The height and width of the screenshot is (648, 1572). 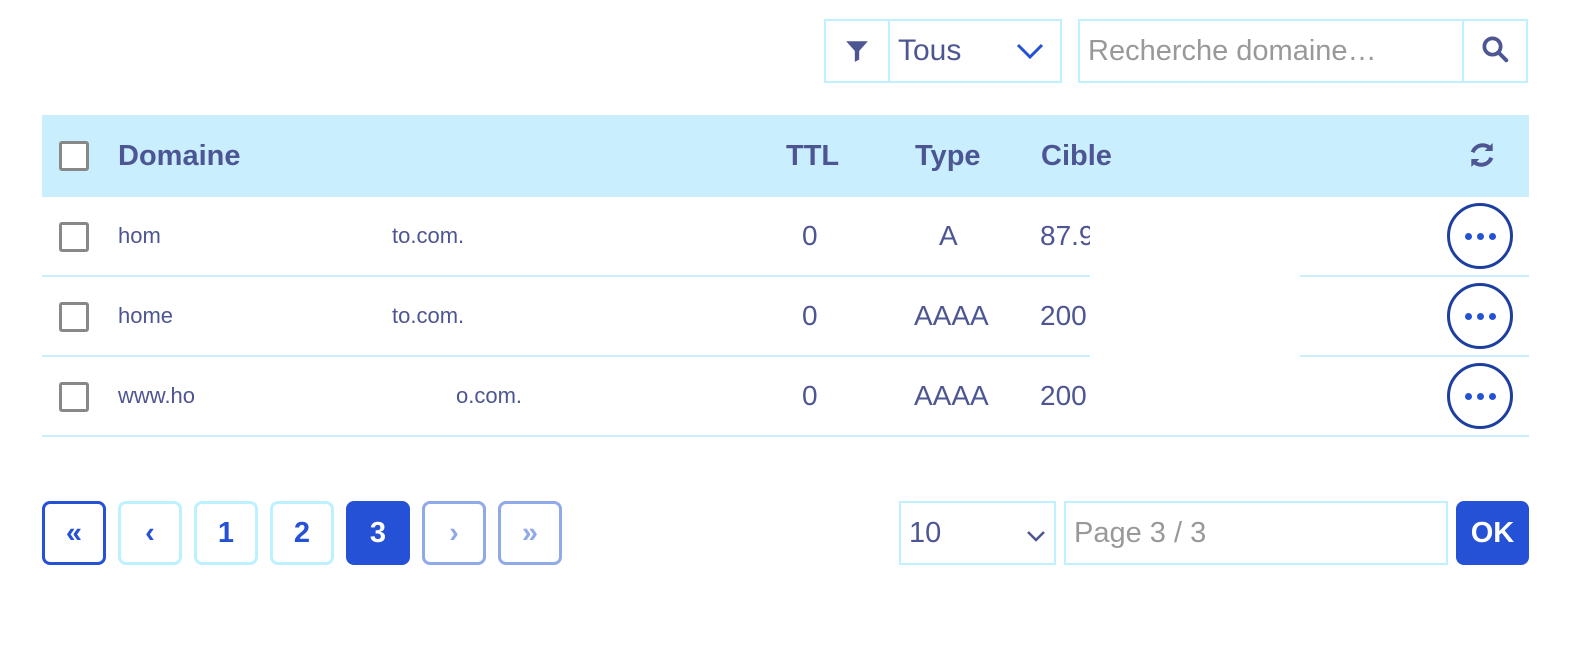 I want to click on search-icon, so click(x=1495, y=51).